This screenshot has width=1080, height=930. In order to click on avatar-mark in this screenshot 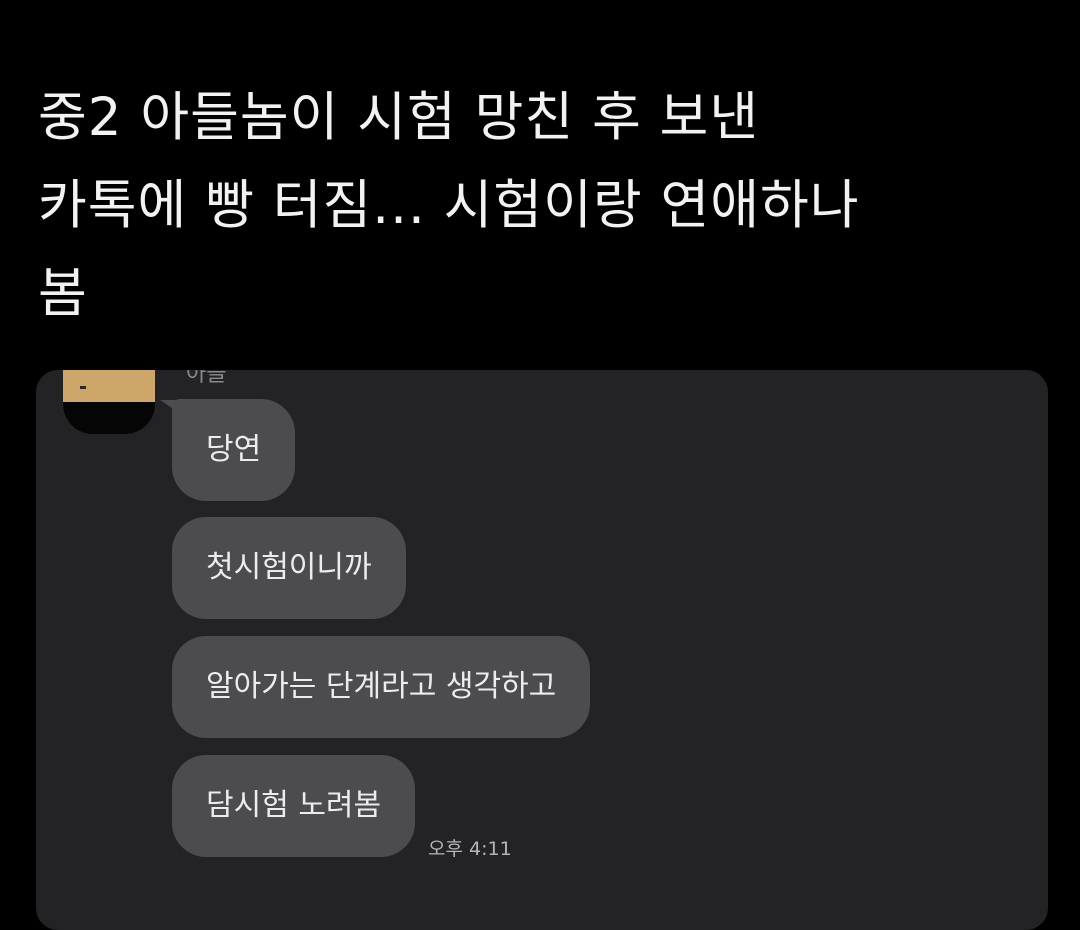, I will do `click(83, 387)`.